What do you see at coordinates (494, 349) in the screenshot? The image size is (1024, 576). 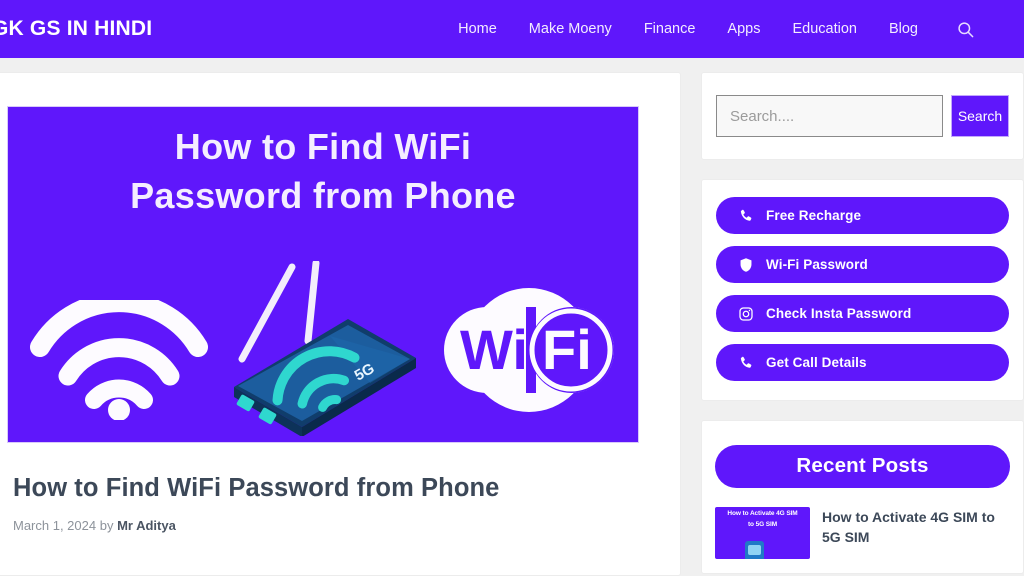 I see `svg-text: Wi` at bounding box center [494, 349].